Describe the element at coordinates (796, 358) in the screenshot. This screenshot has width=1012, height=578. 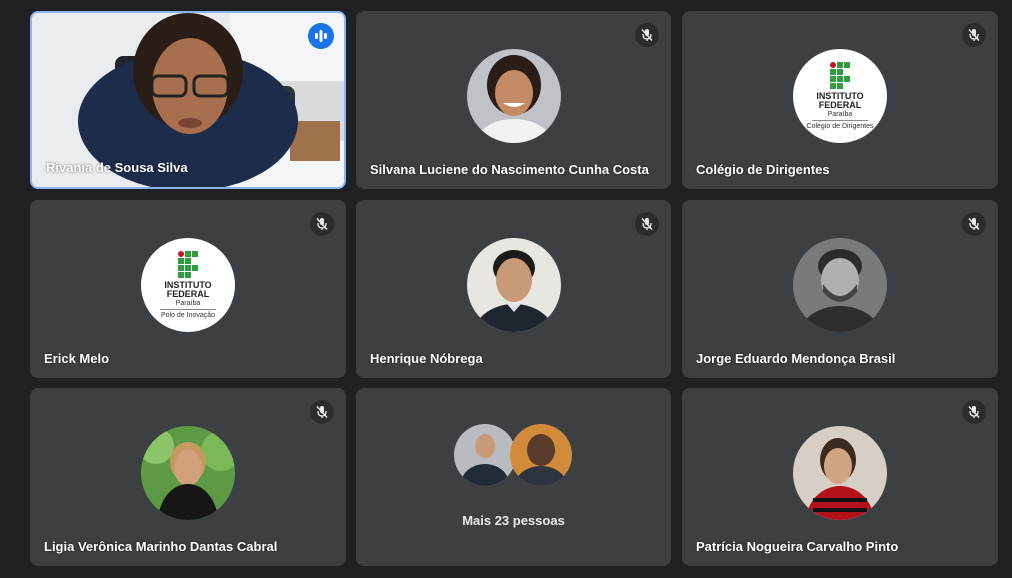
I see `participant-name: Jorge Eduardo Mendonça Brasil` at that location.